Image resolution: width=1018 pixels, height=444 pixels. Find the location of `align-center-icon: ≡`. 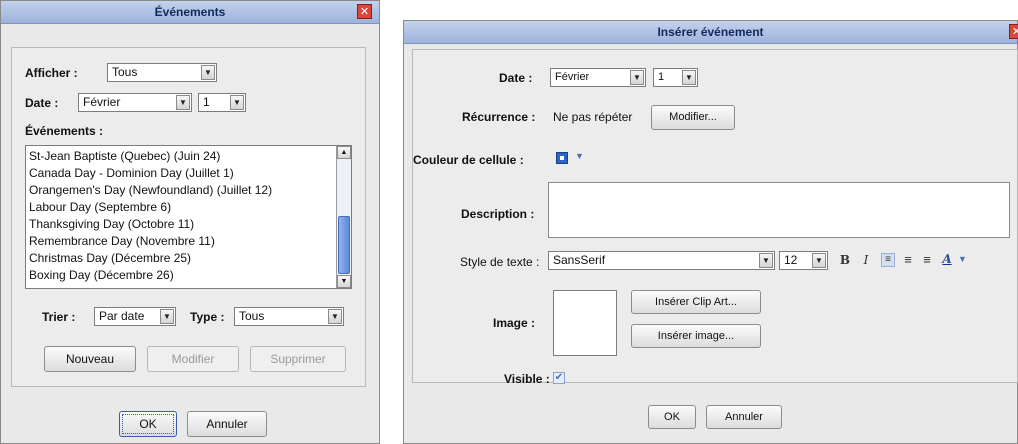

align-center-icon: ≡ is located at coordinates (908, 260).